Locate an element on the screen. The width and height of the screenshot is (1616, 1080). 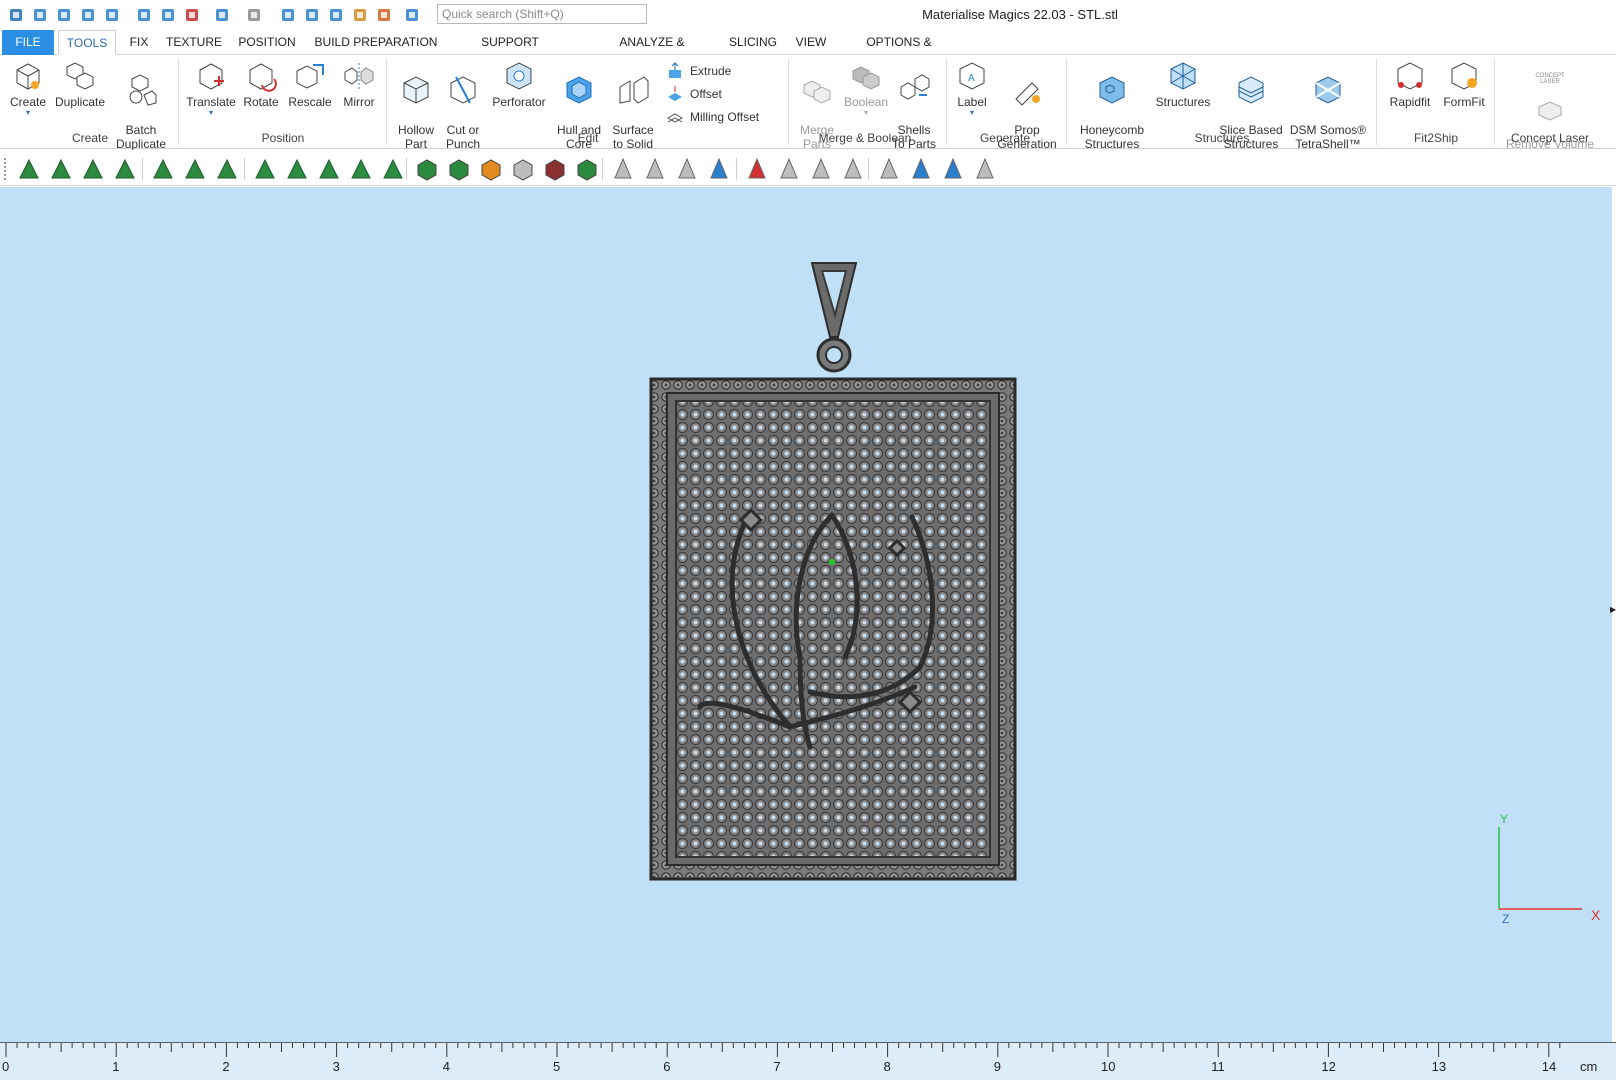
cut-or-punch-button: Cut or Punch is located at coordinates (463, 105).